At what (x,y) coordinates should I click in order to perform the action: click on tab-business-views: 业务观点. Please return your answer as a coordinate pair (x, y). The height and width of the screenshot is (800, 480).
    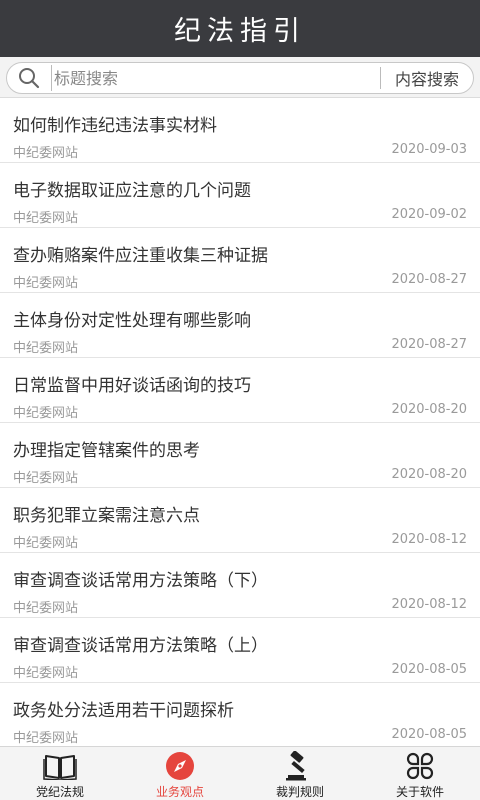
    Looking at the image, I should click on (180, 773).